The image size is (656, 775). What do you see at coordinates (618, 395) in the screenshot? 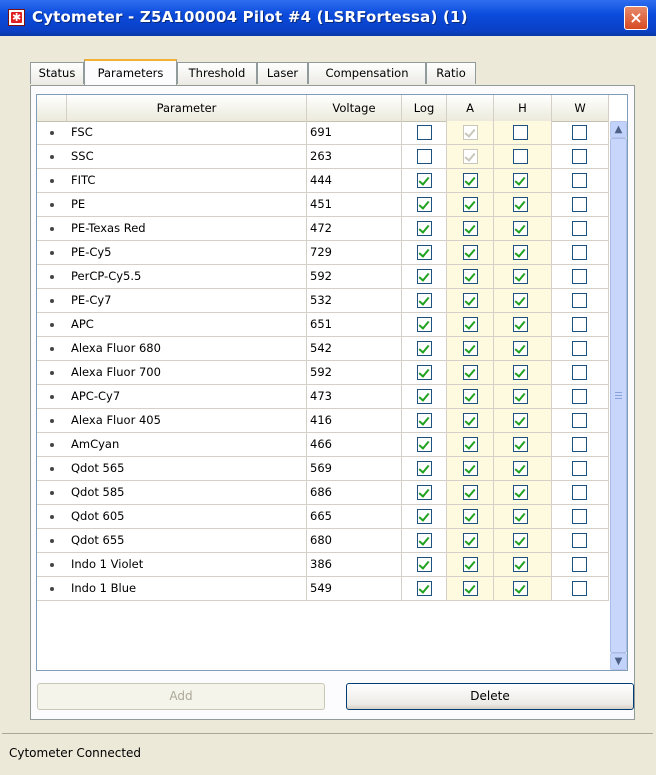
I see `vertical-scrollbar: ▲ ▼` at bounding box center [618, 395].